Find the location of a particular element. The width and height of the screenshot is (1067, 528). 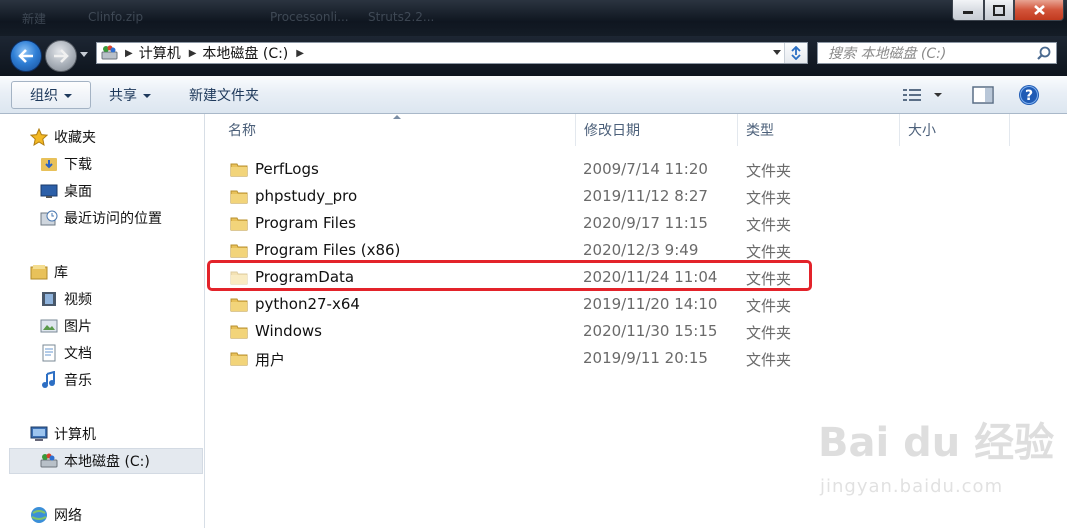

view-options-button is located at coordinates (913, 95).